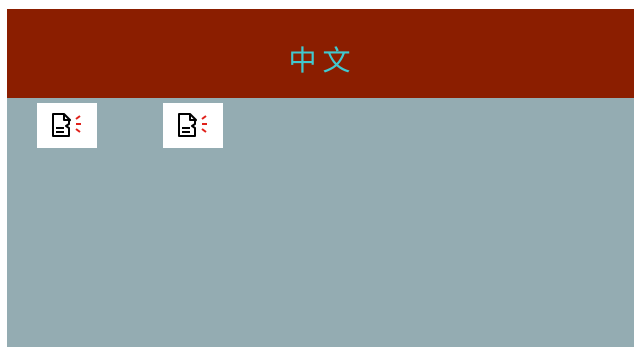 The width and height of the screenshot is (634, 347). What do you see at coordinates (322, 60) in the screenshot?
I see `page-title: 中文` at bounding box center [322, 60].